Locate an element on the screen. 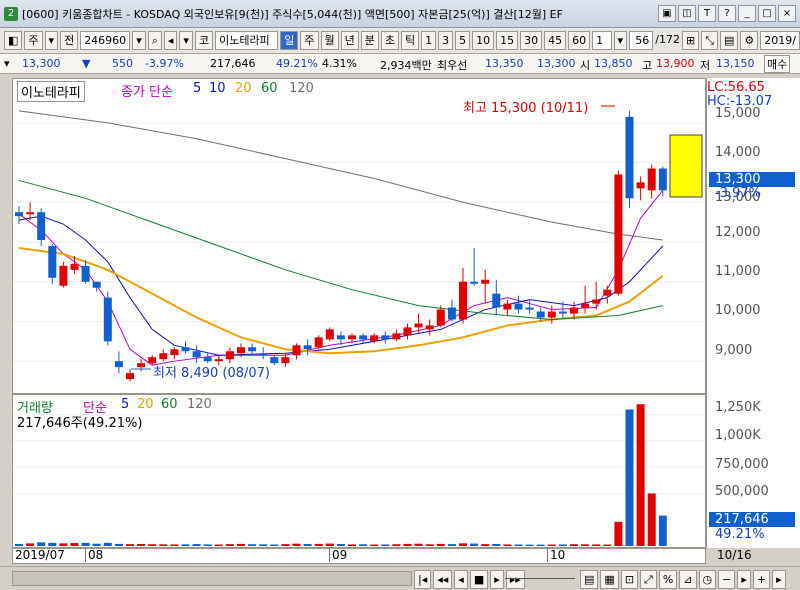  fastforward-icon: ▸▸ is located at coordinates (515, 579).